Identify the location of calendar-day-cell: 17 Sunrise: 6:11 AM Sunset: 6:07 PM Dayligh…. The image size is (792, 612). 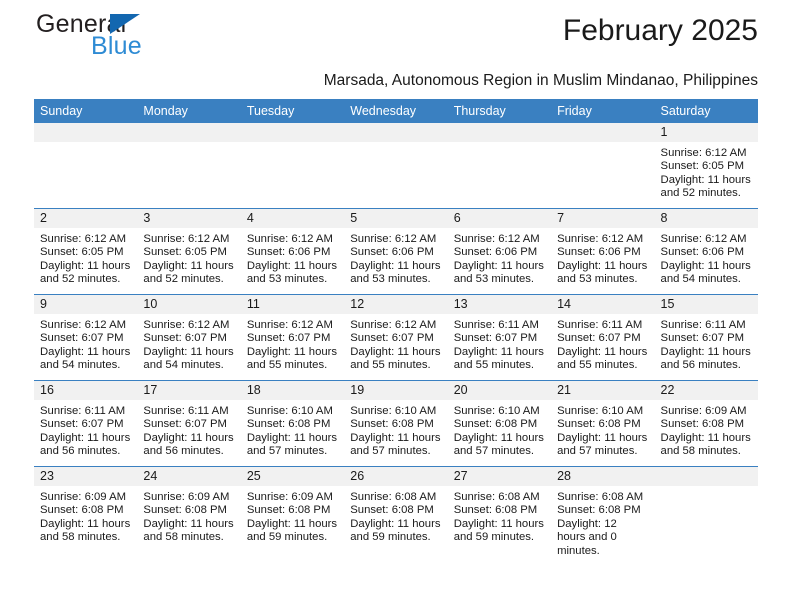
(189, 423).